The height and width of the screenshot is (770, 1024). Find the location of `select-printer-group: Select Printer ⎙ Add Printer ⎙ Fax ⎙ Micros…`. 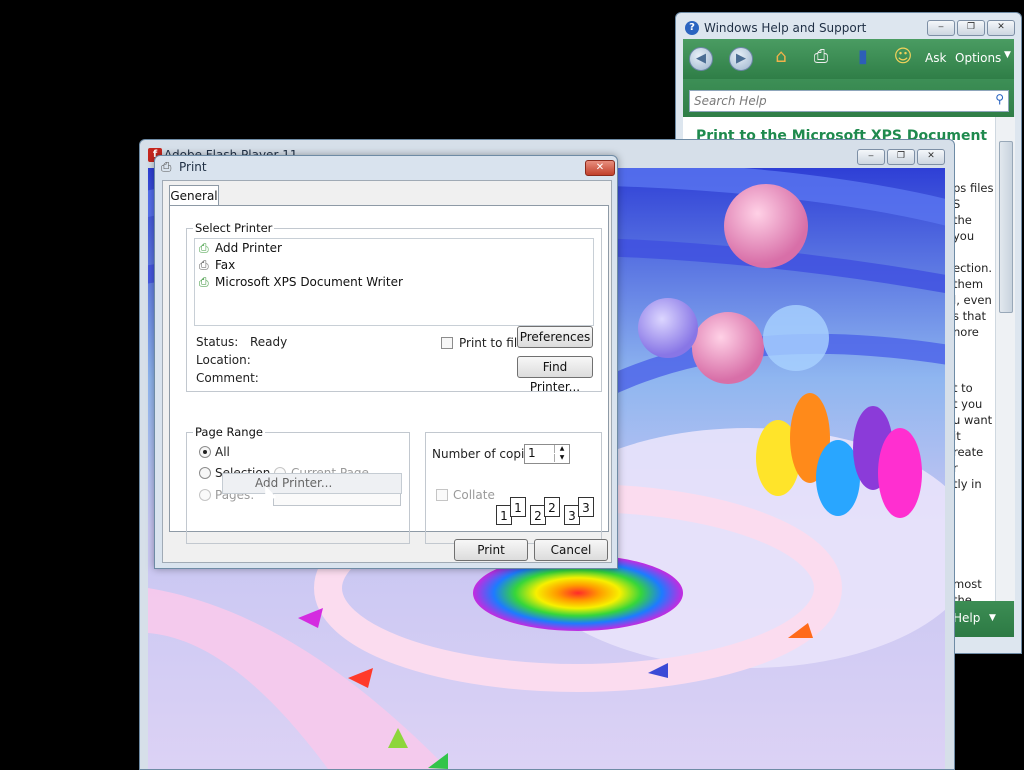

select-printer-group: Select Printer ⎙ Add Printer ⎙ Fax ⎙ Micros… is located at coordinates (394, 307).